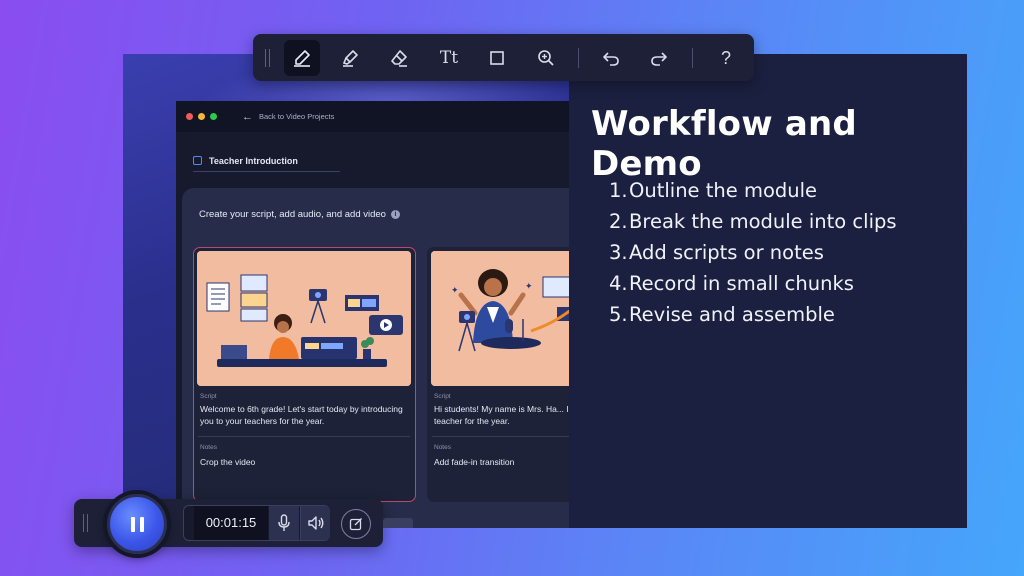 Image resolution: width=1024 pixels, height=576 pixels. I want to click on microphone-button, so click(284, 523).